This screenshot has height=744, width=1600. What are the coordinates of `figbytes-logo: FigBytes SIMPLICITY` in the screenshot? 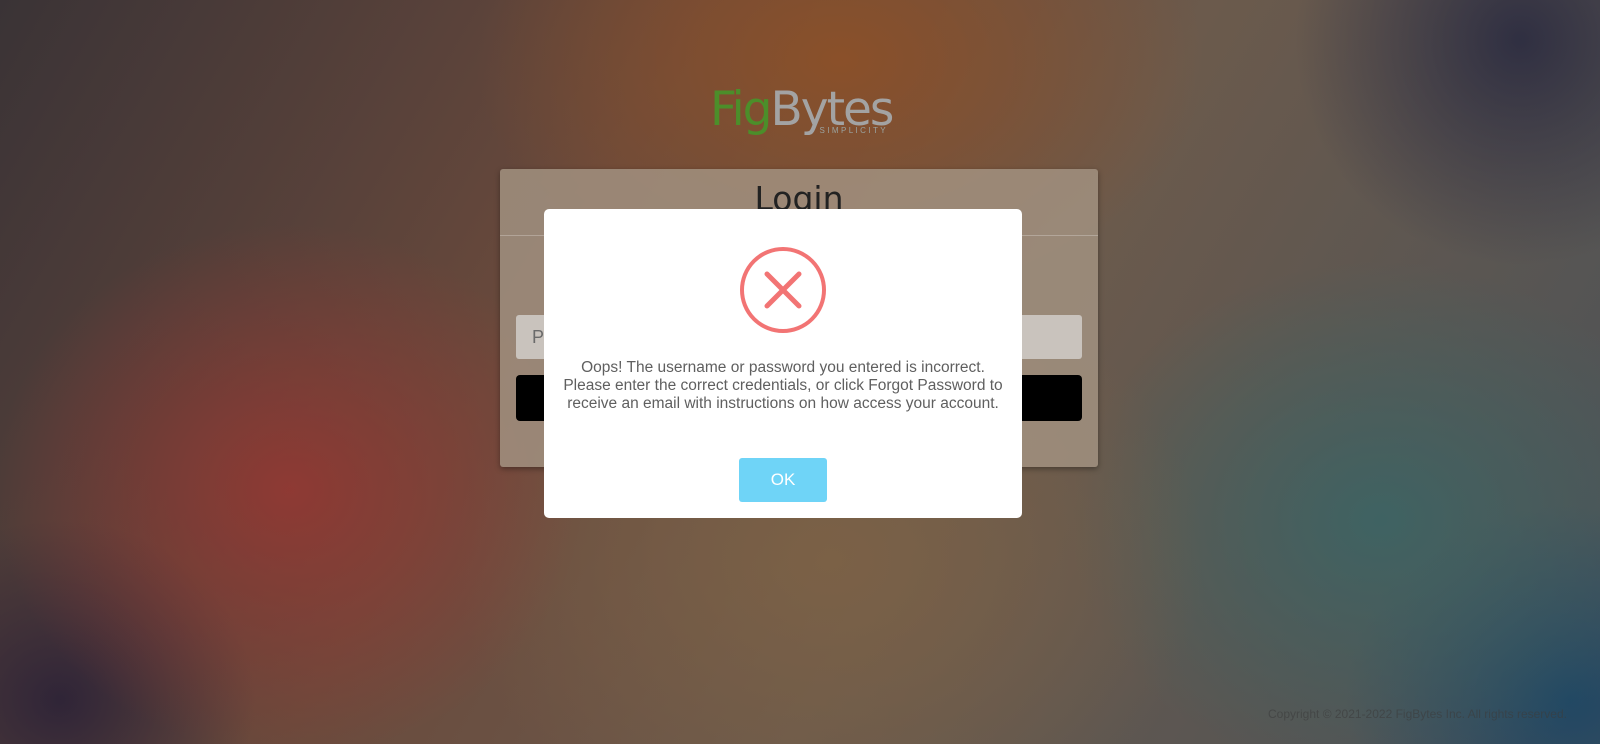 It's located at (802, 111).